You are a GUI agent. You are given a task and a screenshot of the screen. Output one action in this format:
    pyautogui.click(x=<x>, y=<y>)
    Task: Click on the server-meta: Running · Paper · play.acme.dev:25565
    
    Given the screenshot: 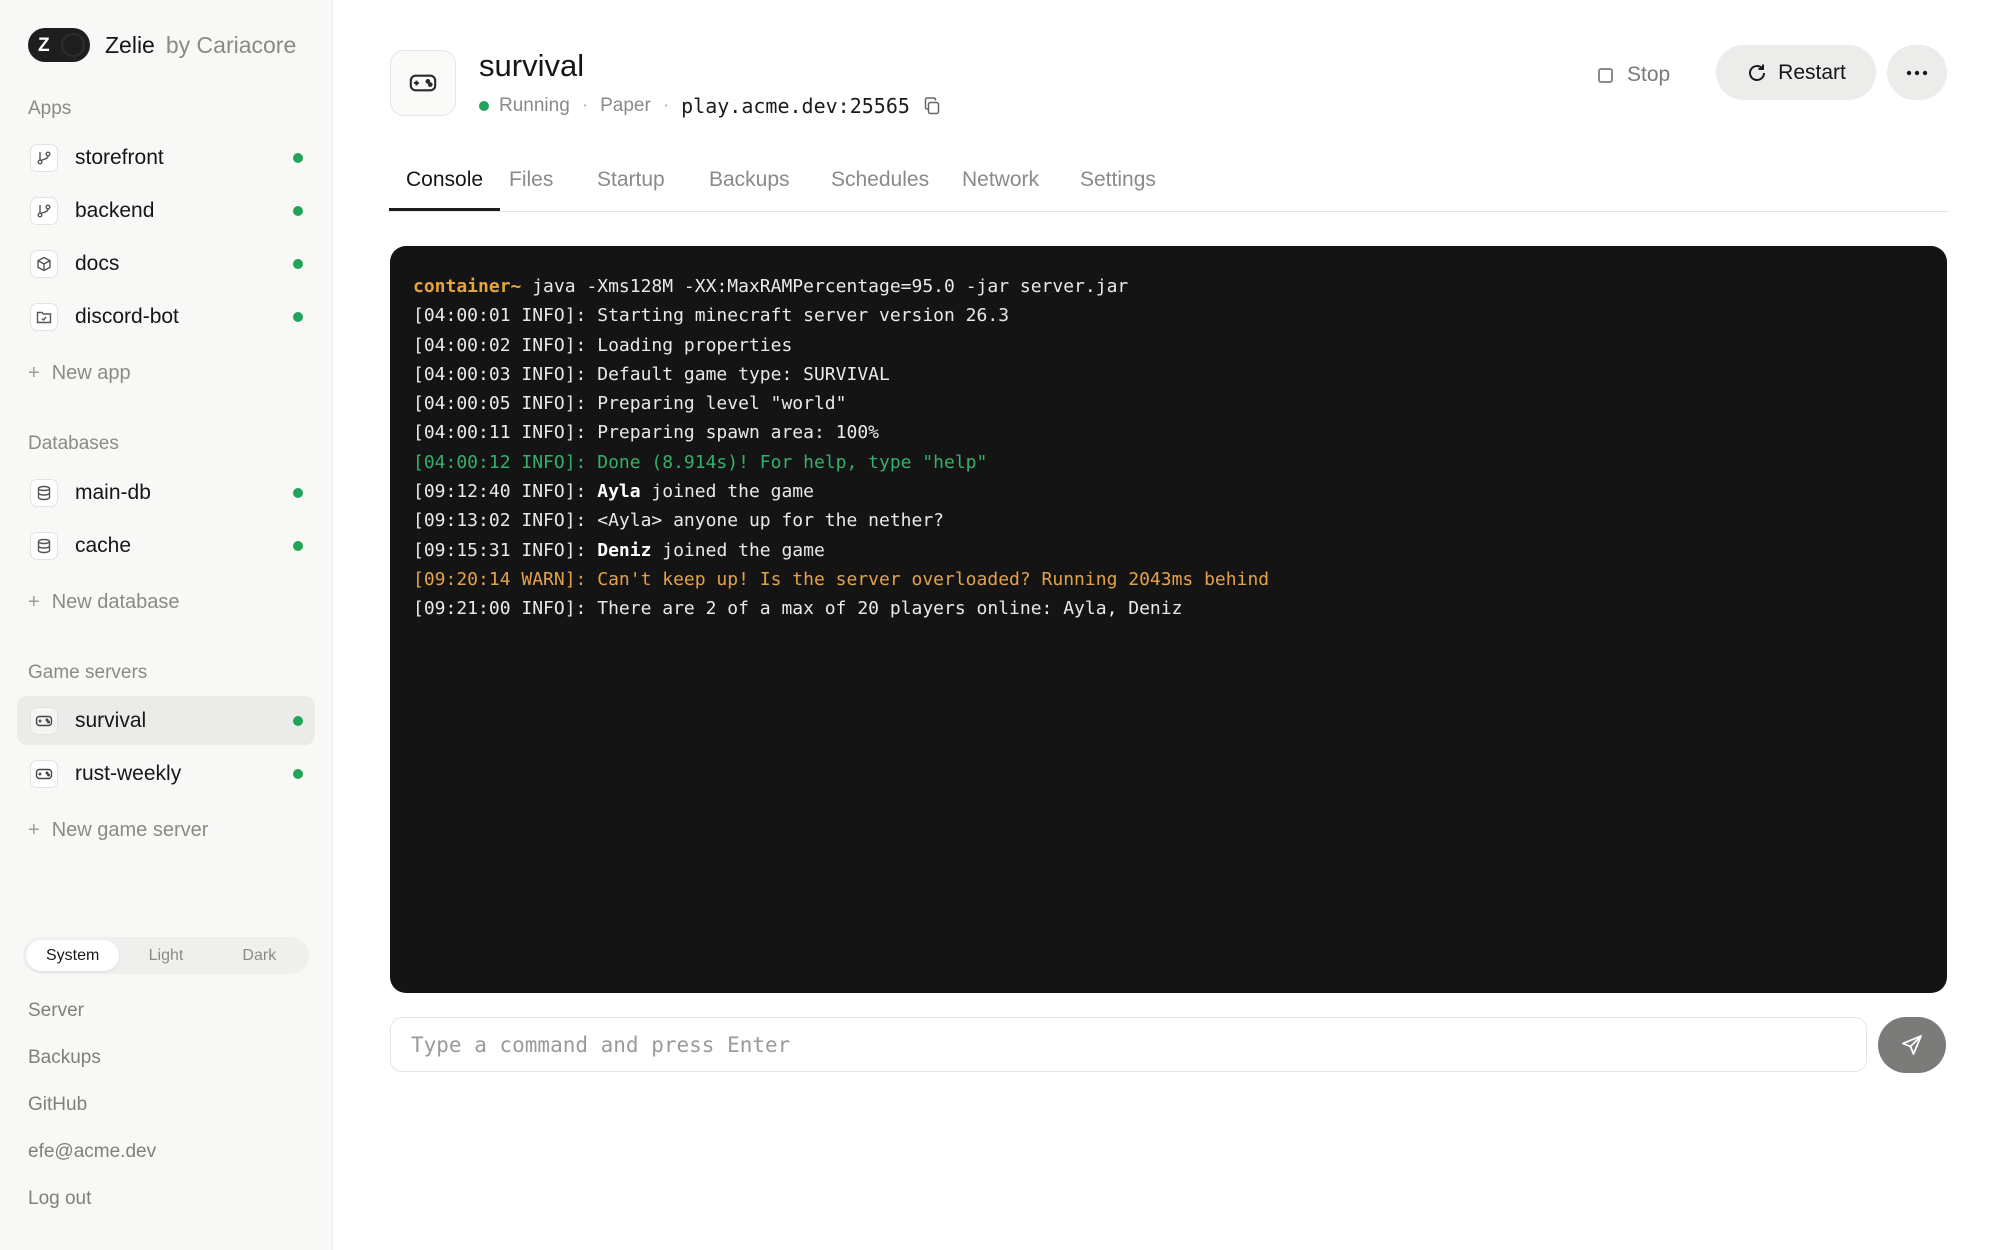 What is the action you would take?
    pyautogui.click(x=710, y=106)
    